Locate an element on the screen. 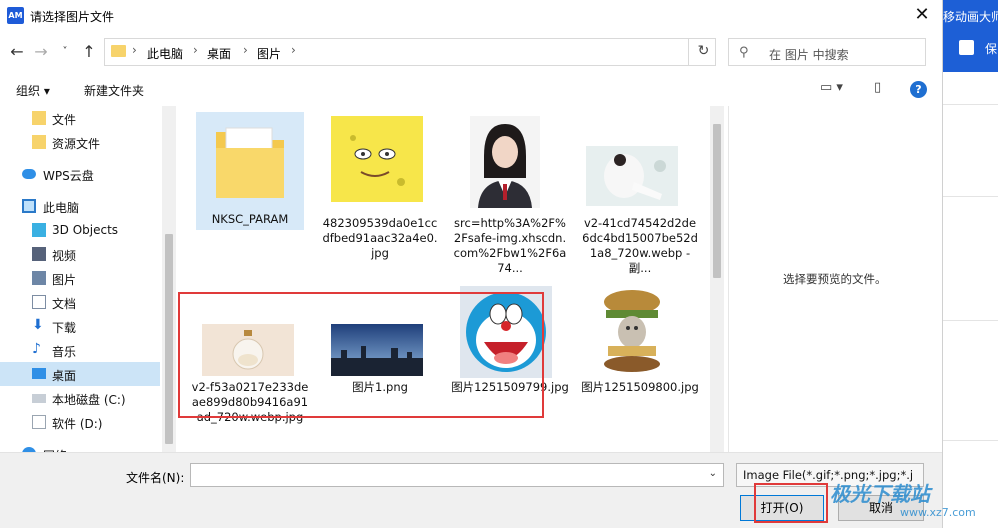 This screenshot has width=998, height=528. file-name: NKSC_PARAM is located at coordinates (250, 219).